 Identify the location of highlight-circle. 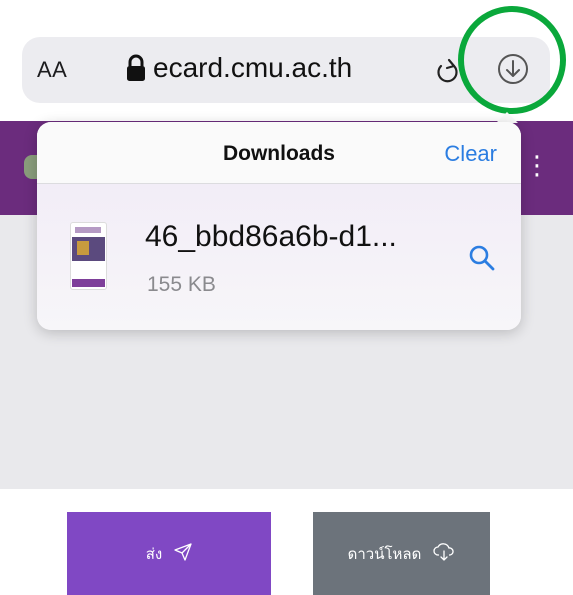
(512, 60).